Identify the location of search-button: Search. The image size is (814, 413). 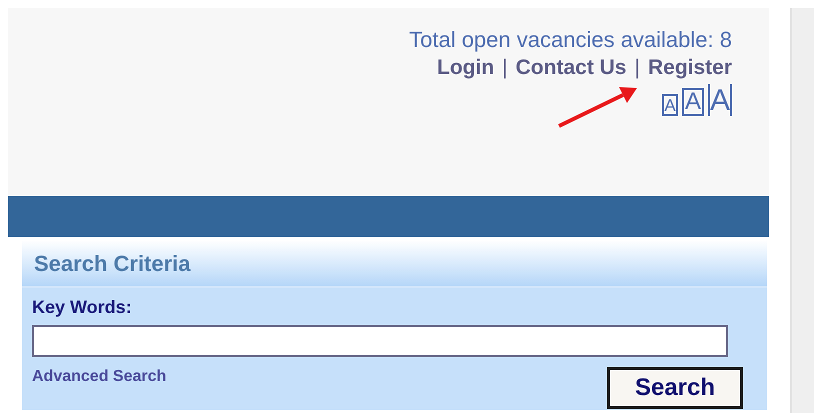
(675, 388).